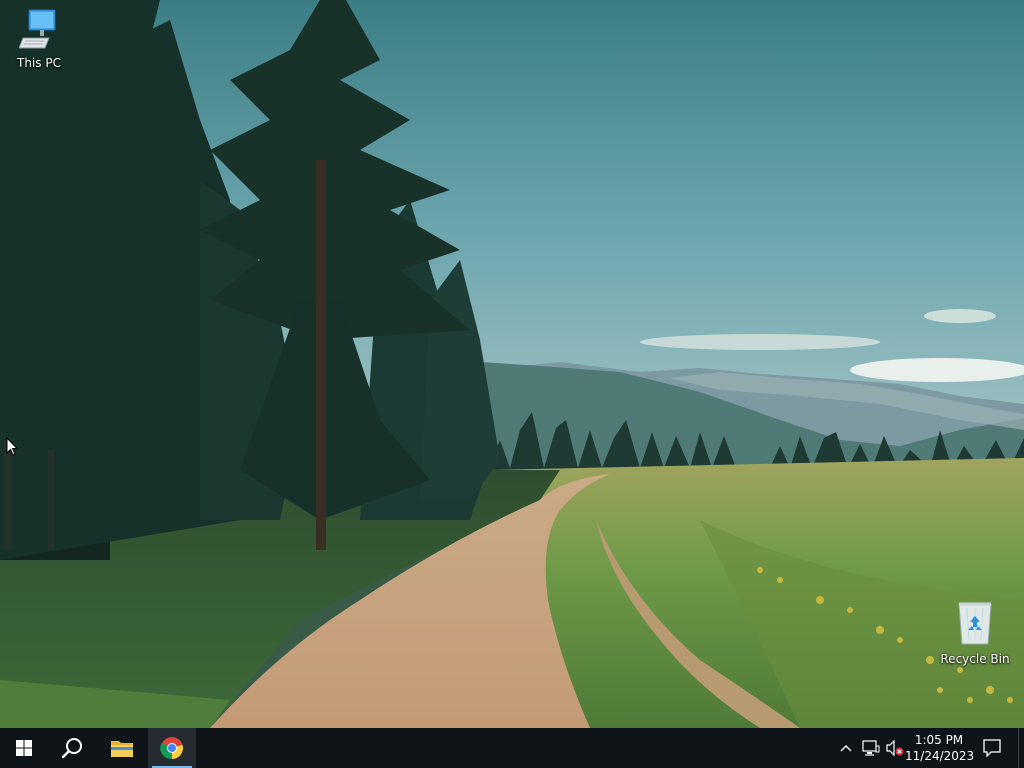 The height and width of the screenshot is (768, 1024). I want to click on action-center-button, so click(992, 748).